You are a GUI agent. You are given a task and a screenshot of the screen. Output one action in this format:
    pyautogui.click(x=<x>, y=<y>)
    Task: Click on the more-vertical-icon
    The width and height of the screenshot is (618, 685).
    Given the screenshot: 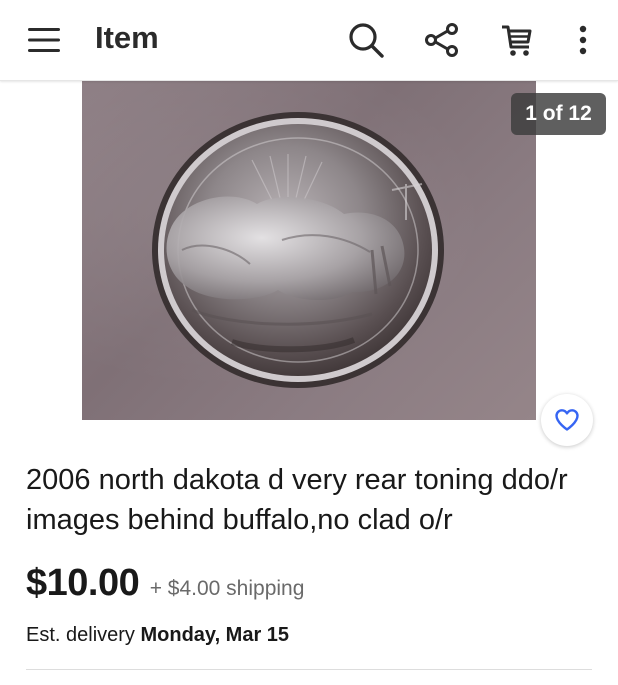 What is the action you would take?
    pyautogui.click(x=583, y=40)
    